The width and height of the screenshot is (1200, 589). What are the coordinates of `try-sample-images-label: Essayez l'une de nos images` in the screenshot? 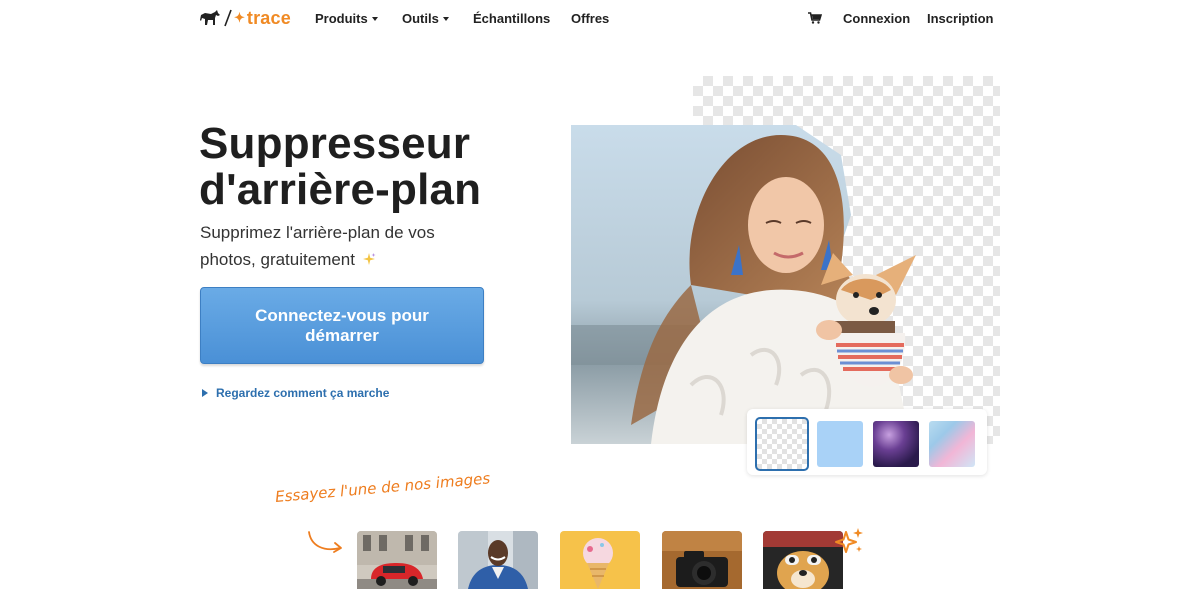 It's located at (382, 487).